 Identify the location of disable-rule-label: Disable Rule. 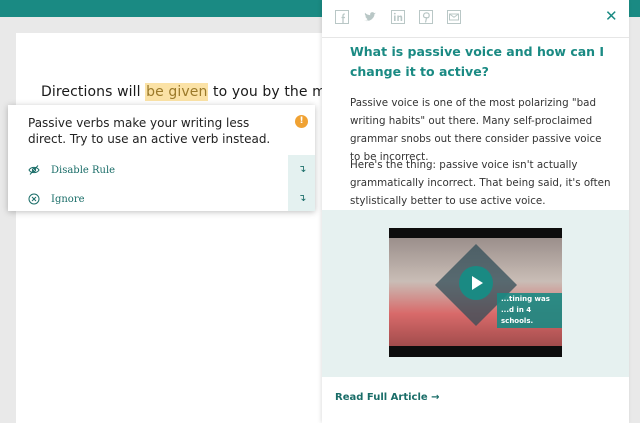
(83, 170).